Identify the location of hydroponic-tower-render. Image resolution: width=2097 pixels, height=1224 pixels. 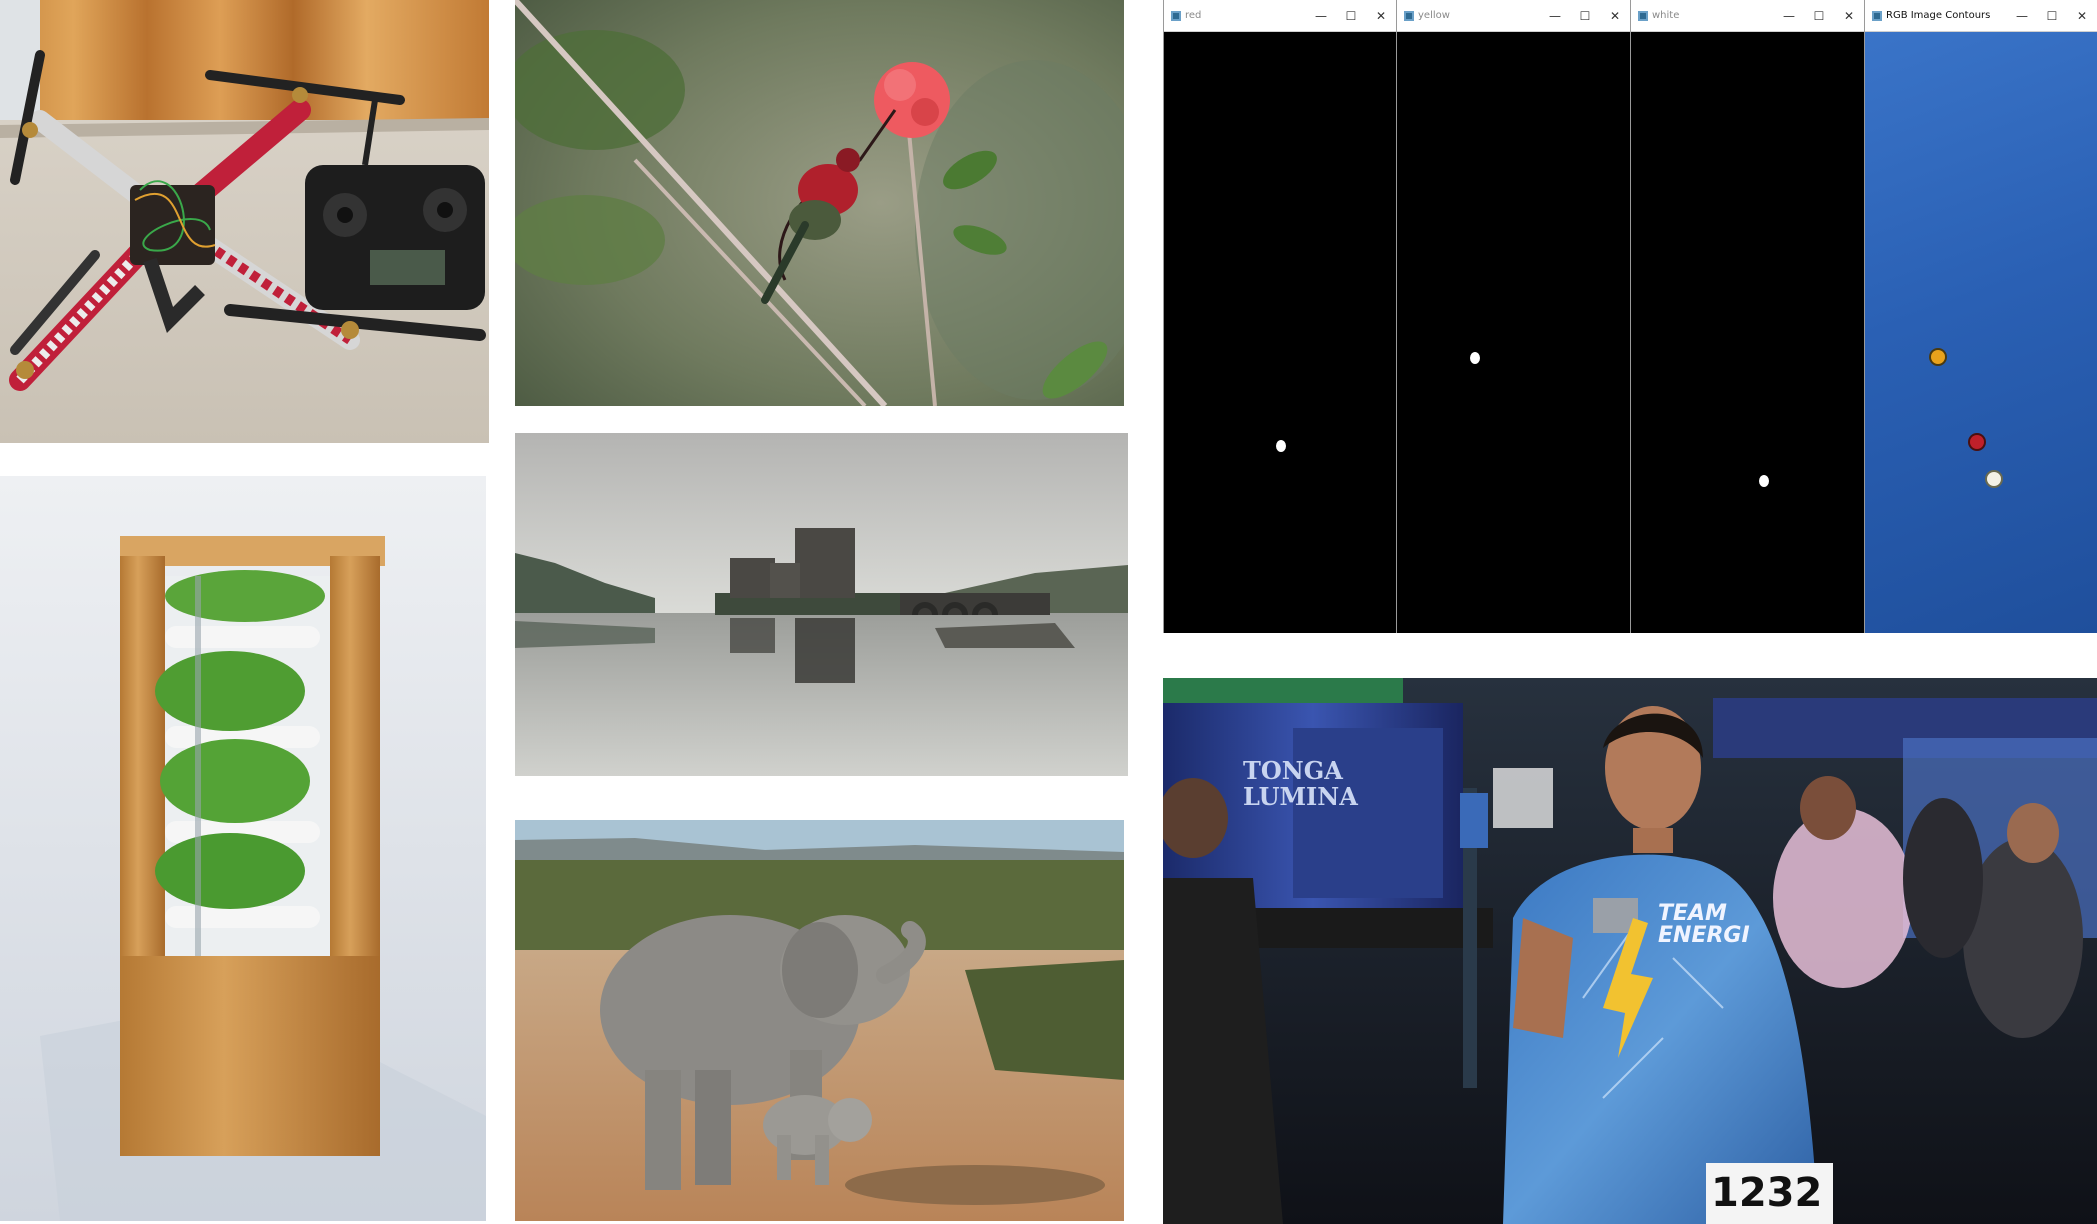
(243, 848).